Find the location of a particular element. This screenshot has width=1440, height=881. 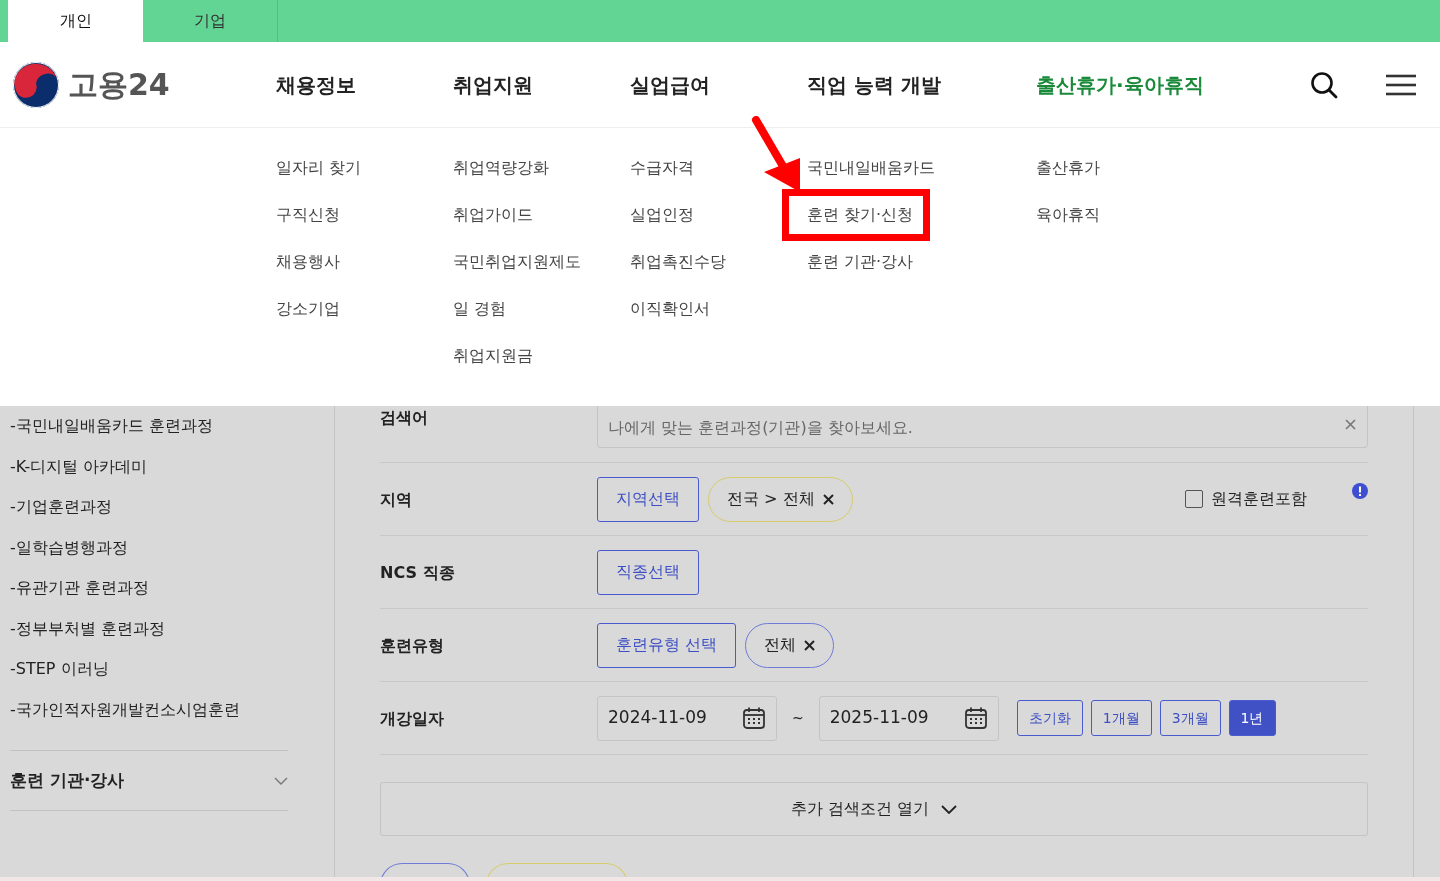

submenu-link: 육아휴직 is located at coordinates (1124, 226).